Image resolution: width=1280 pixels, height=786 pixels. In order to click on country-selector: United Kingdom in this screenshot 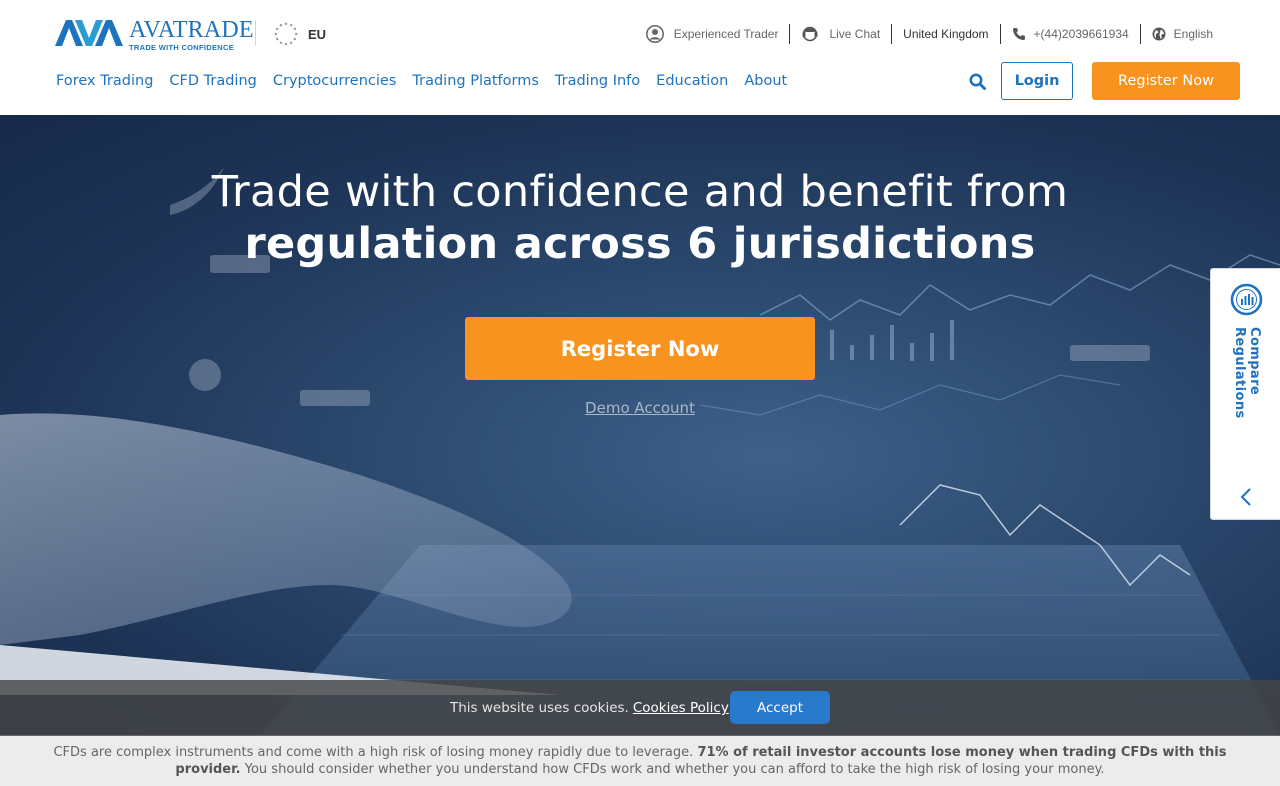, I will do `click(945, 34)`.